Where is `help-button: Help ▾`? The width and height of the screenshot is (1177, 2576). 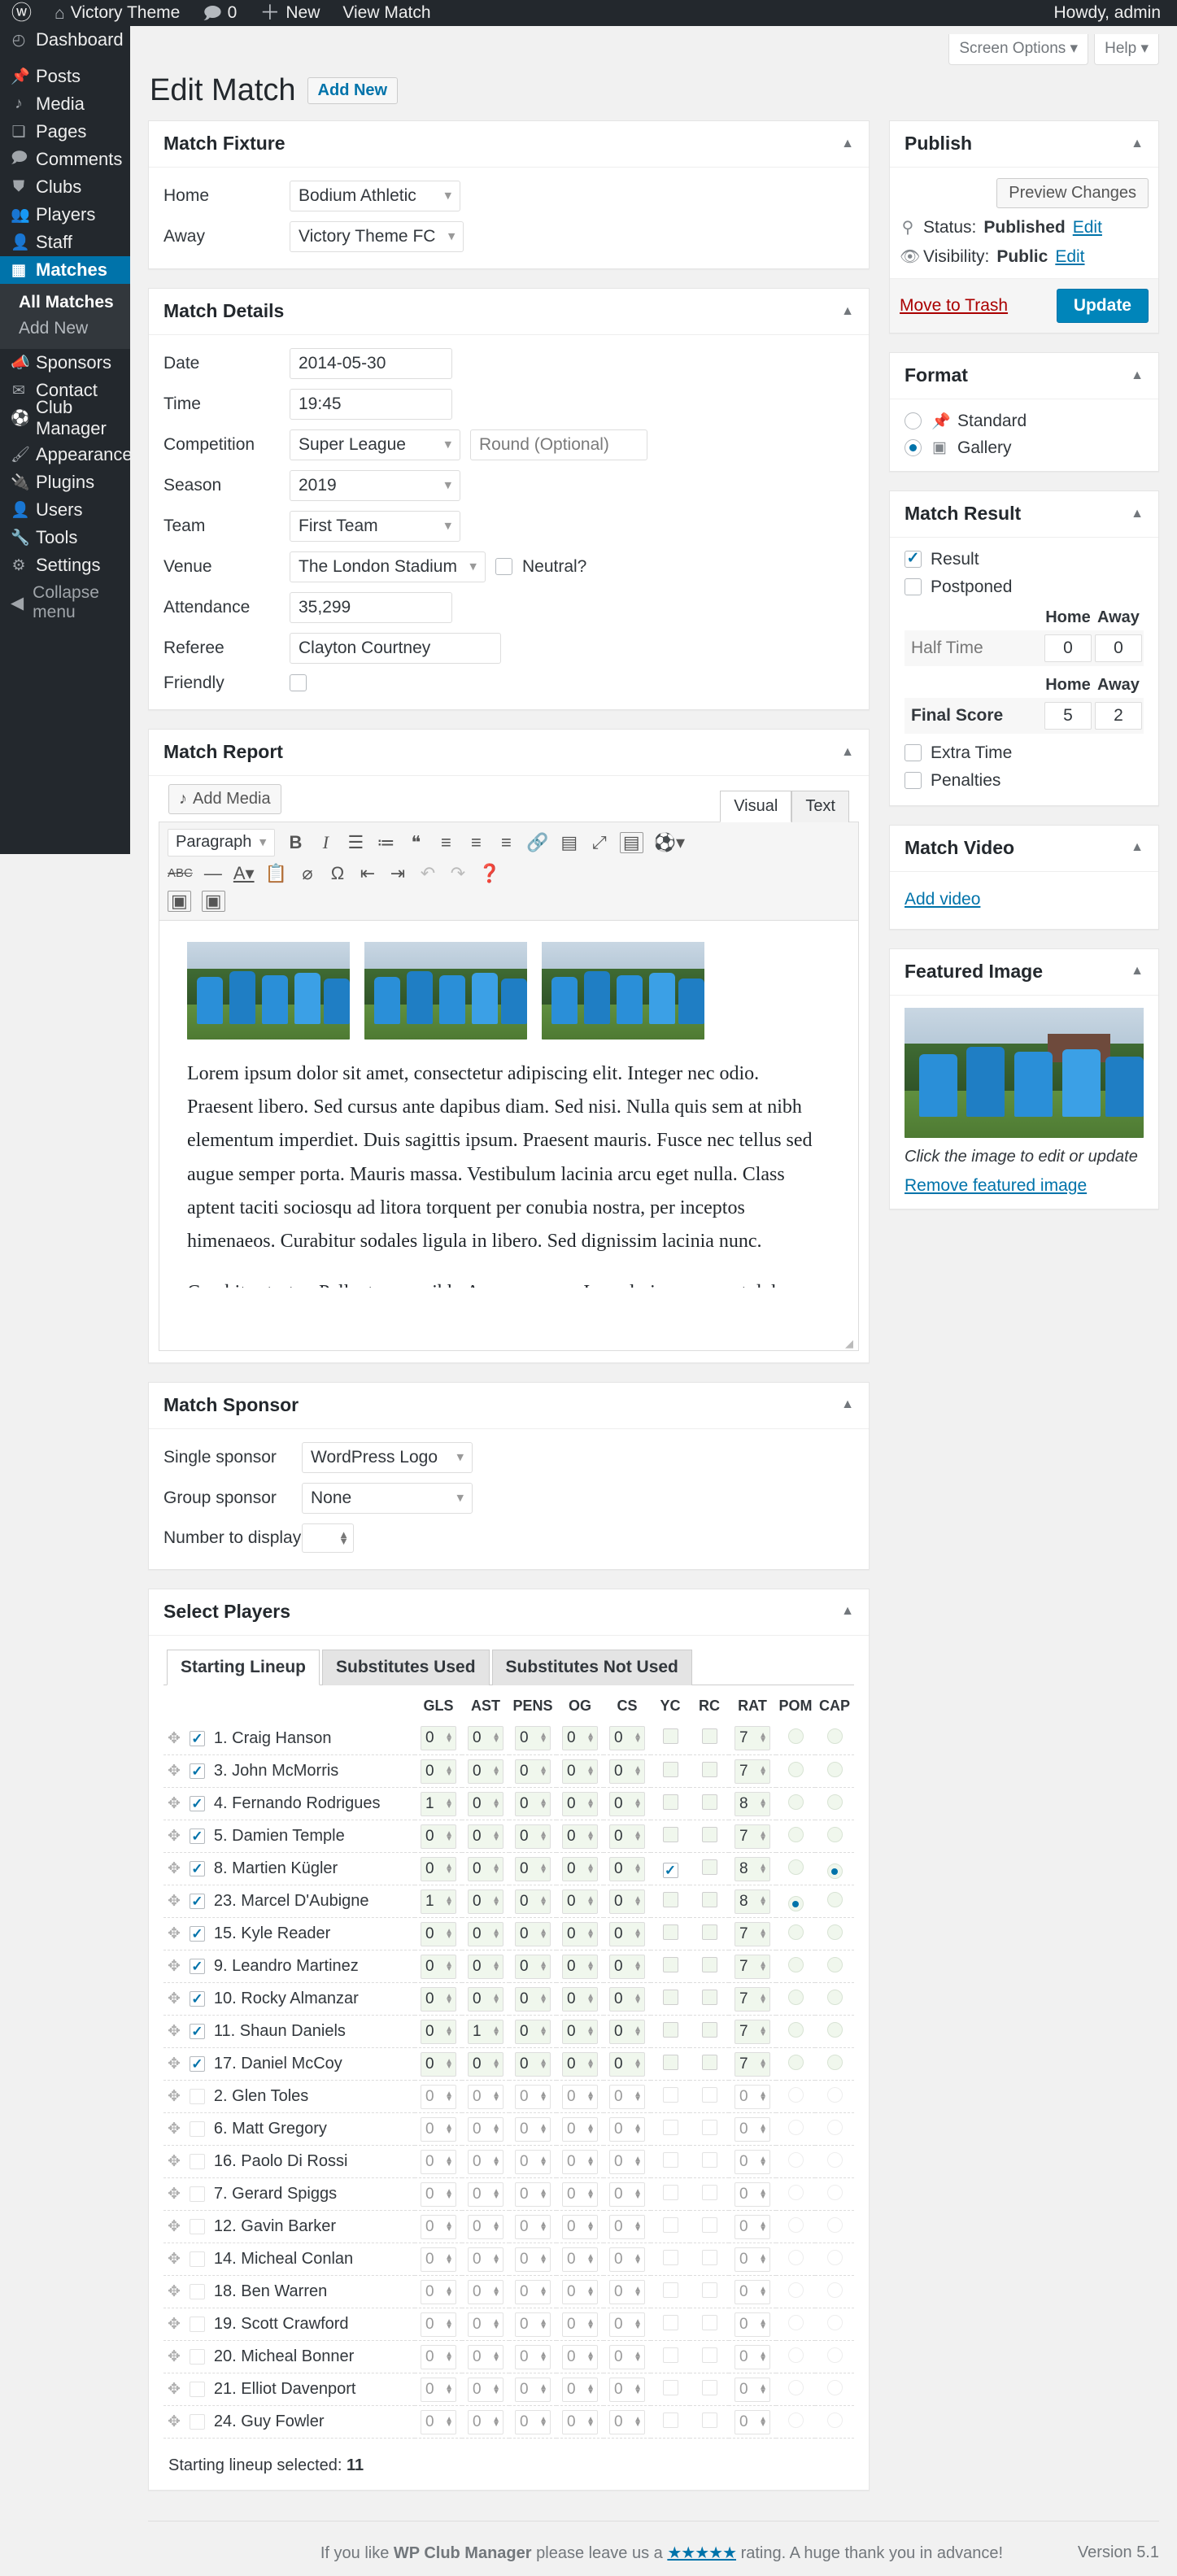 help-button: Help ▾ is located at coordinates (1126, 49).